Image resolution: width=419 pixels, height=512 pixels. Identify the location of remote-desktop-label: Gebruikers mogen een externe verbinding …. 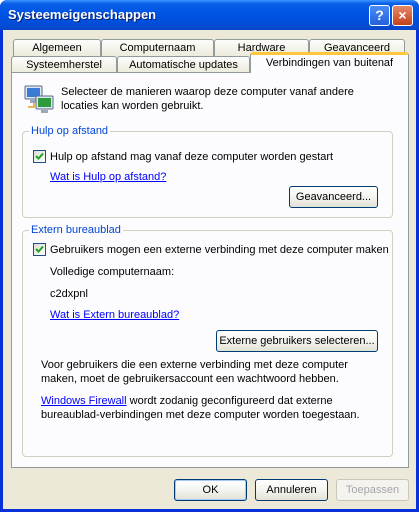
(219, 250).